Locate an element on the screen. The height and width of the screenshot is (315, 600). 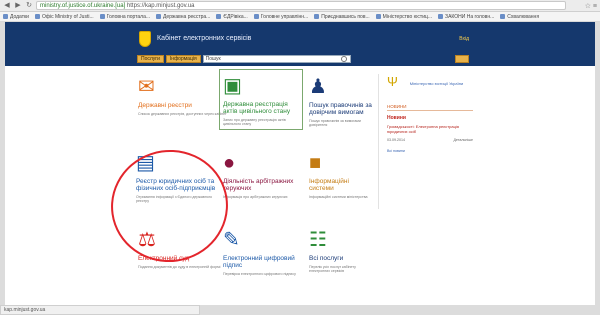
news-more-link: Детальніше is located at coordinates (463, 140).